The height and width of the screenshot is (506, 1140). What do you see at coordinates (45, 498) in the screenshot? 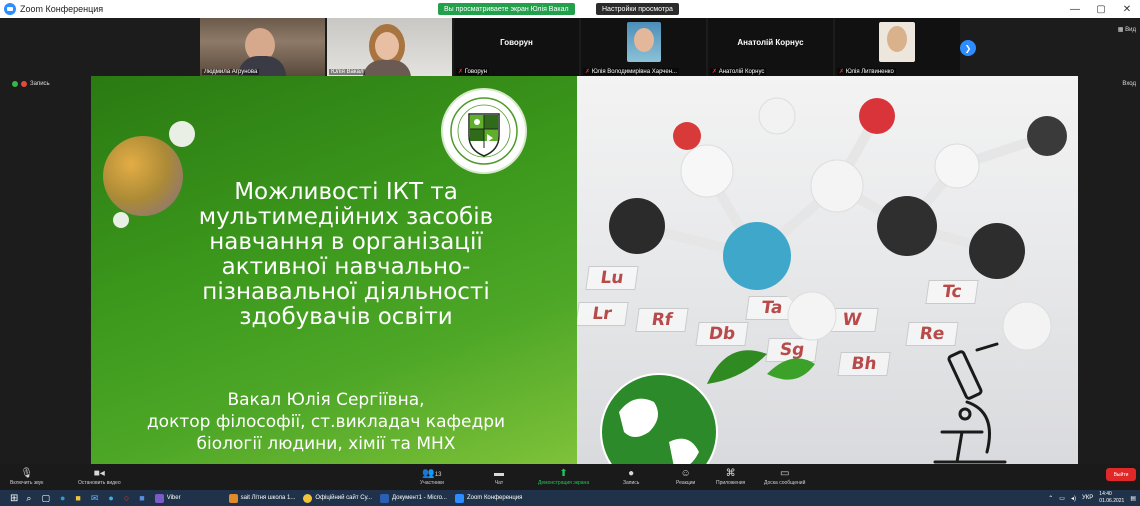
I see `task-view-icon: ▢` at bounding box center [45, 498].